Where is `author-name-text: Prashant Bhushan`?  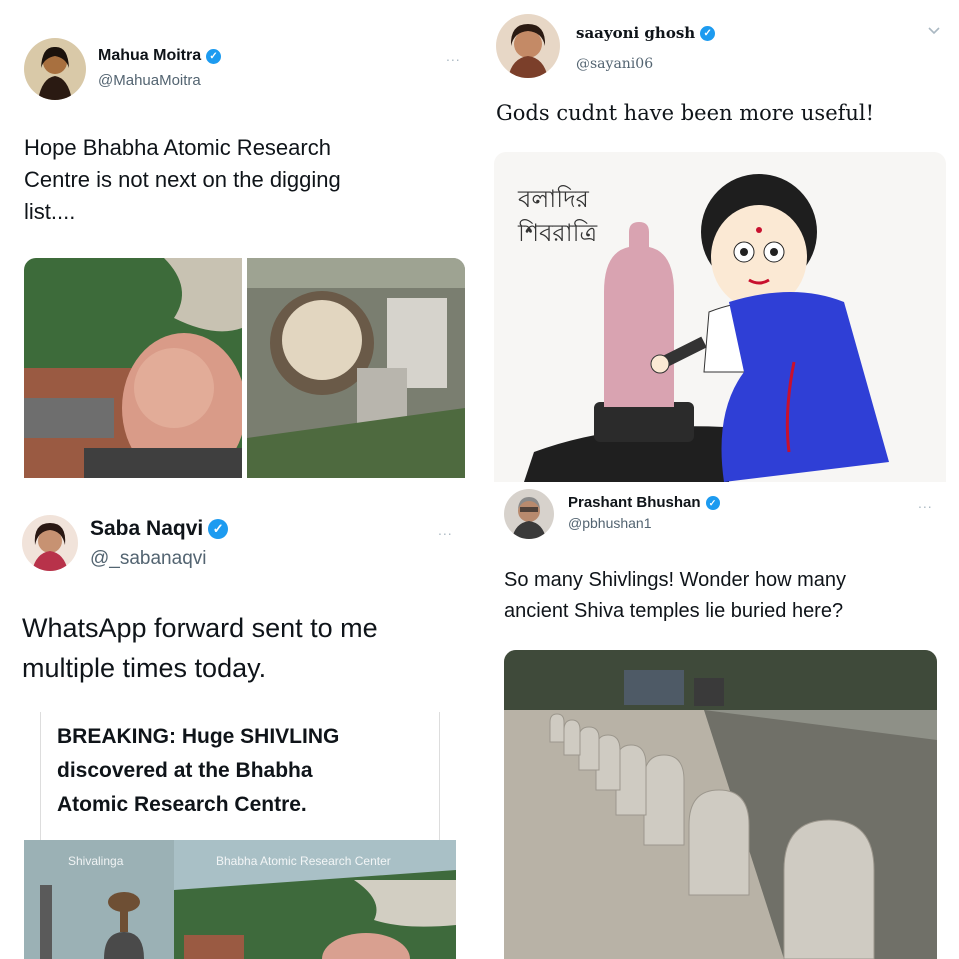 author-name-text: Prashant Bhushan is located at coordinates (634, 502).